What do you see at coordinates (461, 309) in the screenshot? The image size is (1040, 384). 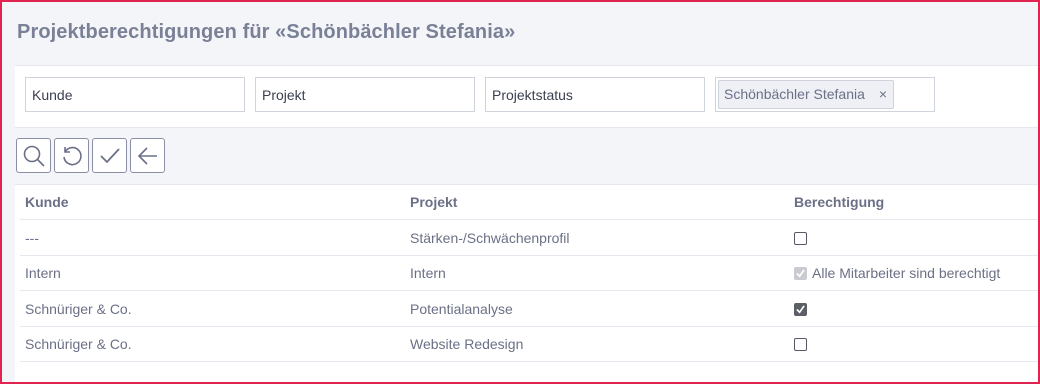 I see `cell-projekt: Potentialanalyse` at bounding box center [461, 309].